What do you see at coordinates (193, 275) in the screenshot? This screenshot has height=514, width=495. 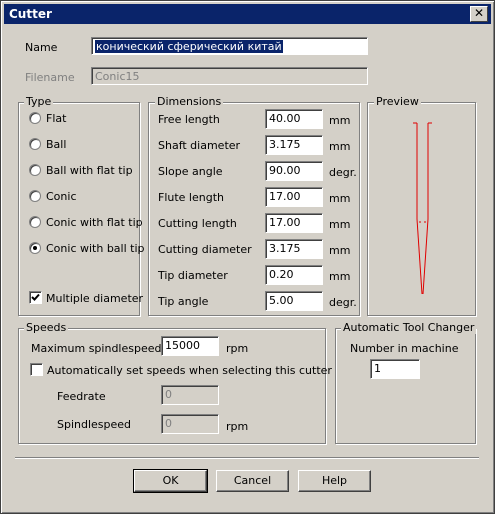 I see `dimension-label: Tip diameter` at bounding box center [193, 275].